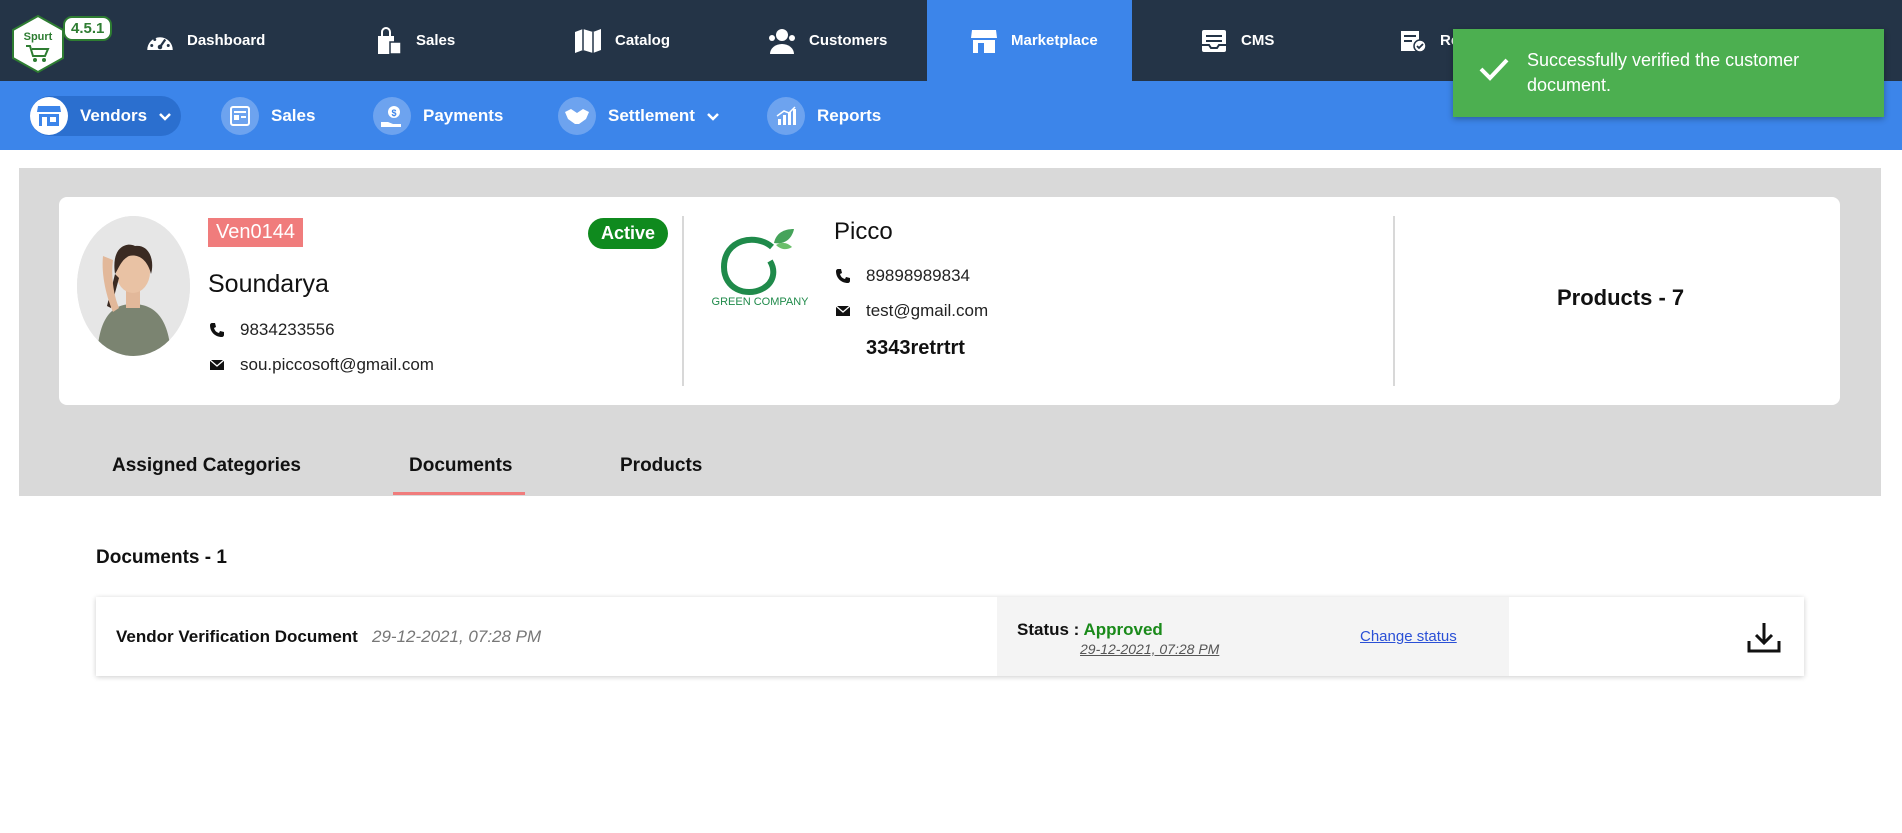 This screenshot has height=833, width=1902. Describe the element at coordinates (226, 40) in the screenshot. I see `nav-dashboard-label: Dashboard` at that location.